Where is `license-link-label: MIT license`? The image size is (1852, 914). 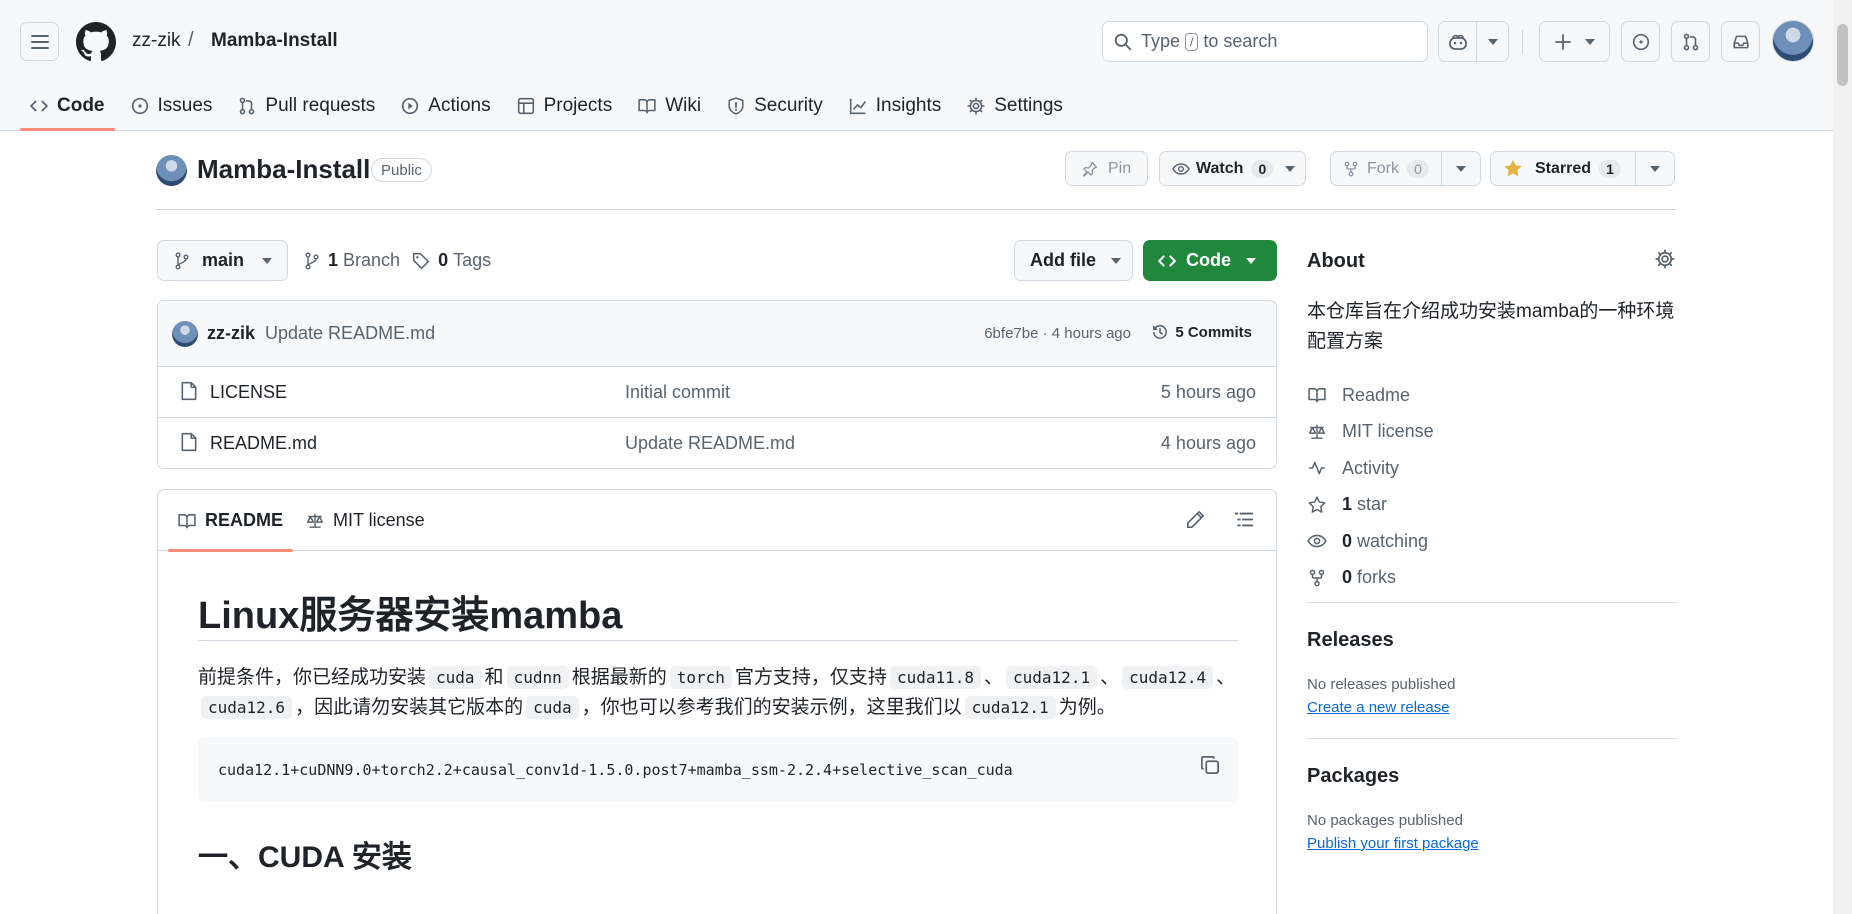 license-link-label: MIT license is located at coordinates (1388, 431).